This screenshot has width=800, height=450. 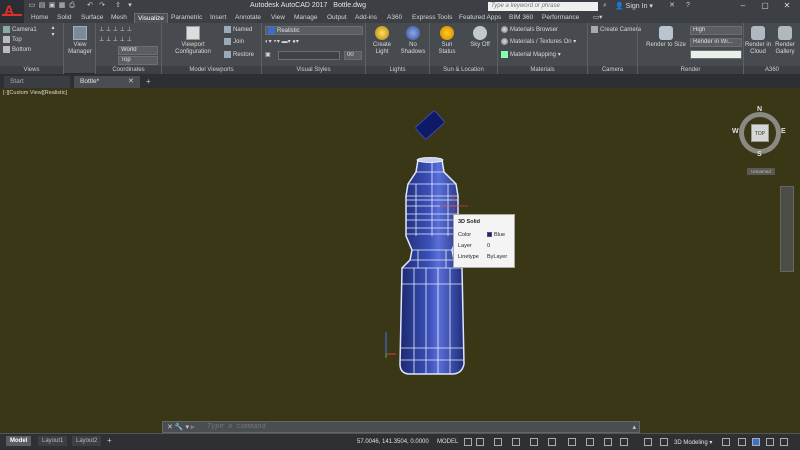 What do you see at coordinates (756, 442) in the screenshot?
I see `isolate-objects-icon` at bounding box center [756, 442].